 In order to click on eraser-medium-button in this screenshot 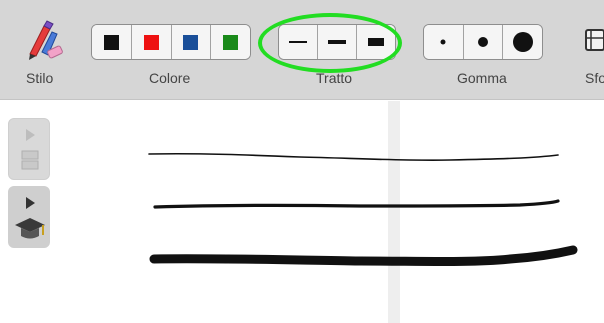, I will do `click(483, 42)`.